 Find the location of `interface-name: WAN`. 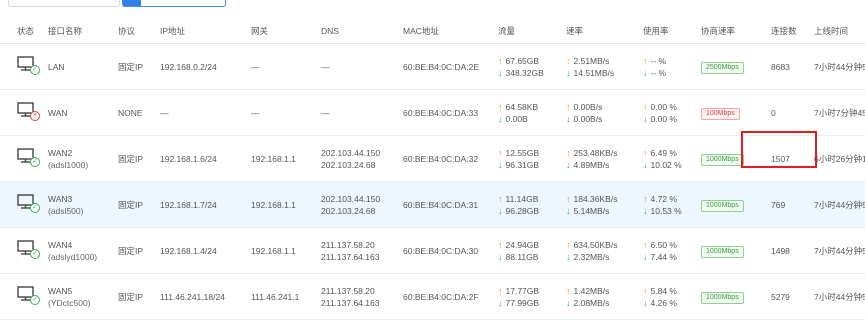

interface-name: WAN is located at coordinates (83, 113).